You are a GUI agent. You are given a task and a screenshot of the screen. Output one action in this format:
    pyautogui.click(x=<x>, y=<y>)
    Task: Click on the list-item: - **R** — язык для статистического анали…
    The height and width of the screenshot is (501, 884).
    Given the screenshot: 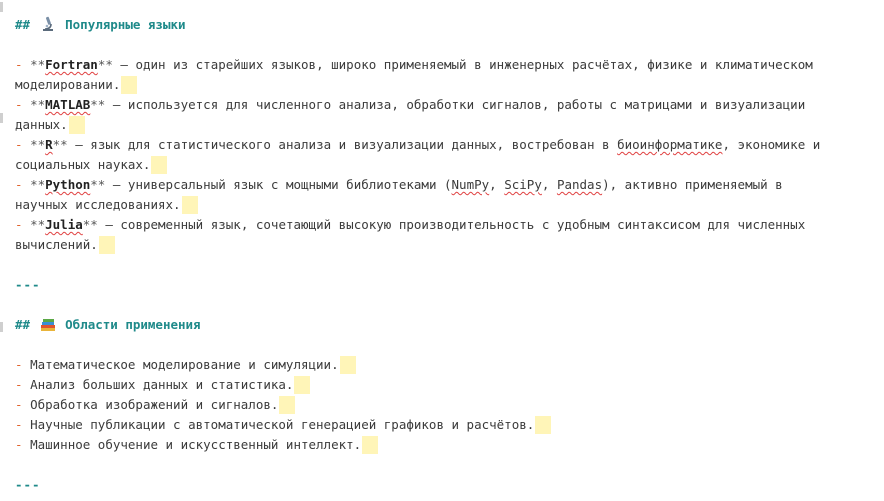 What is the action you would take?
    pyautogui.click(x=445, y=145)
    